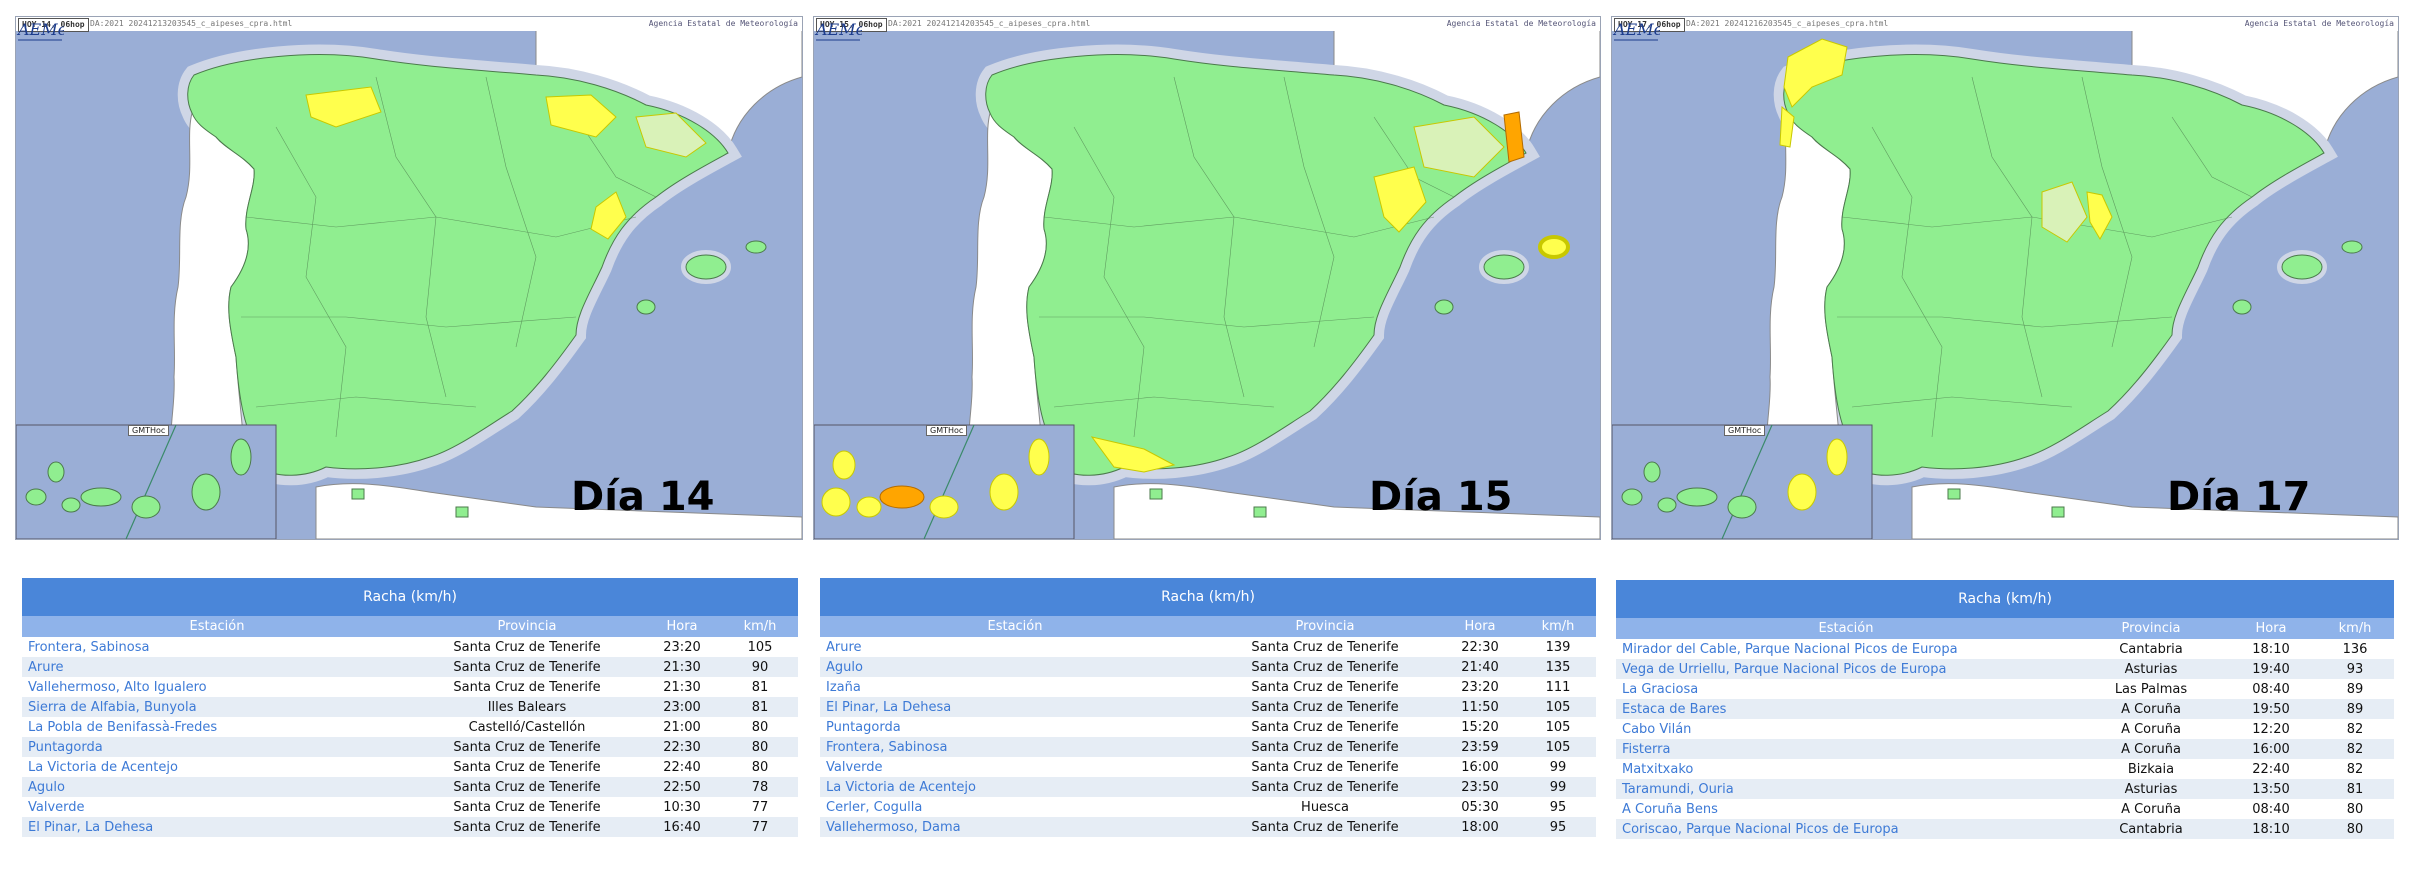 The height and width of the screenshot is (869, 2412). I want to click on station-link: Cabo Vilán, so click(1846, 729).